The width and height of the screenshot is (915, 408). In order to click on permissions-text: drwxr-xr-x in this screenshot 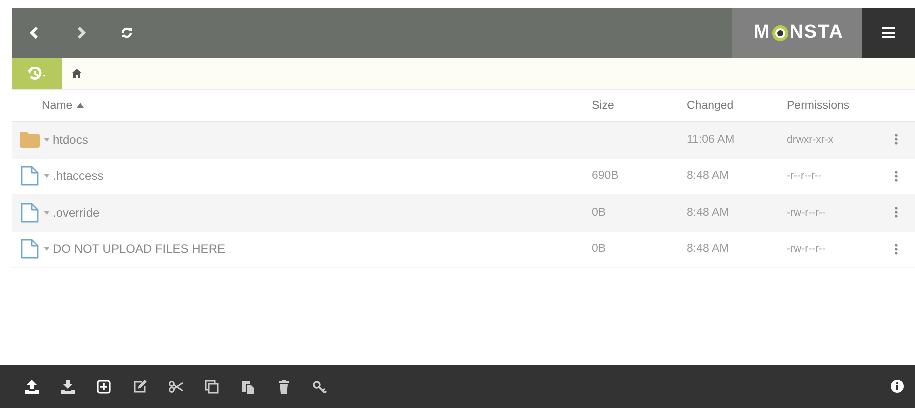, I will do `click(810, 140)`.